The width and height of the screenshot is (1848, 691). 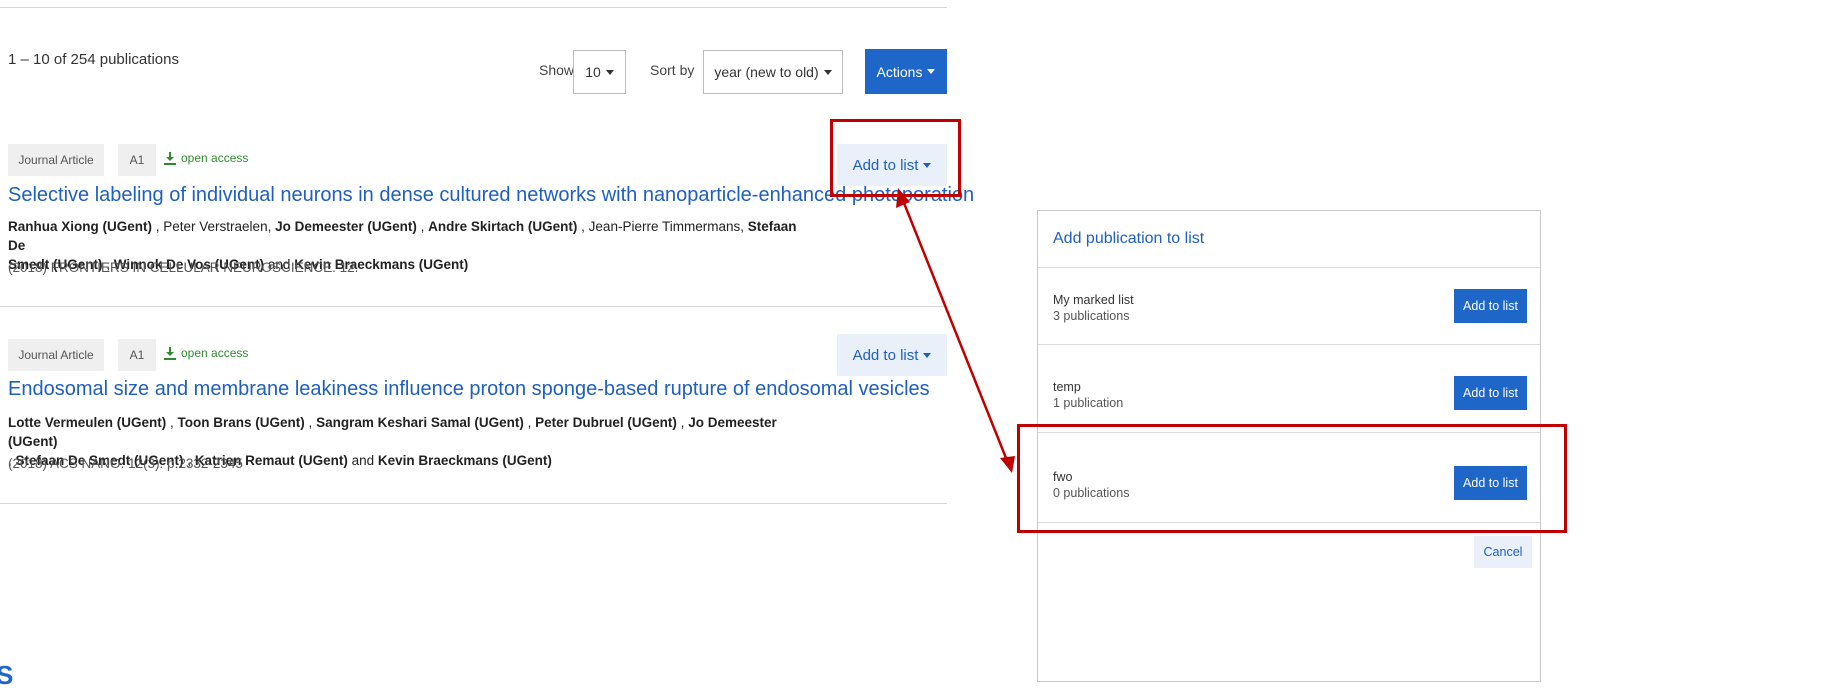 What do you see at coordinates (125, 463) in the screenshot?
I see `publication-source: (2018) ACS NANO. 12(3). p.2332-2345` at bounding box center [125, 463].